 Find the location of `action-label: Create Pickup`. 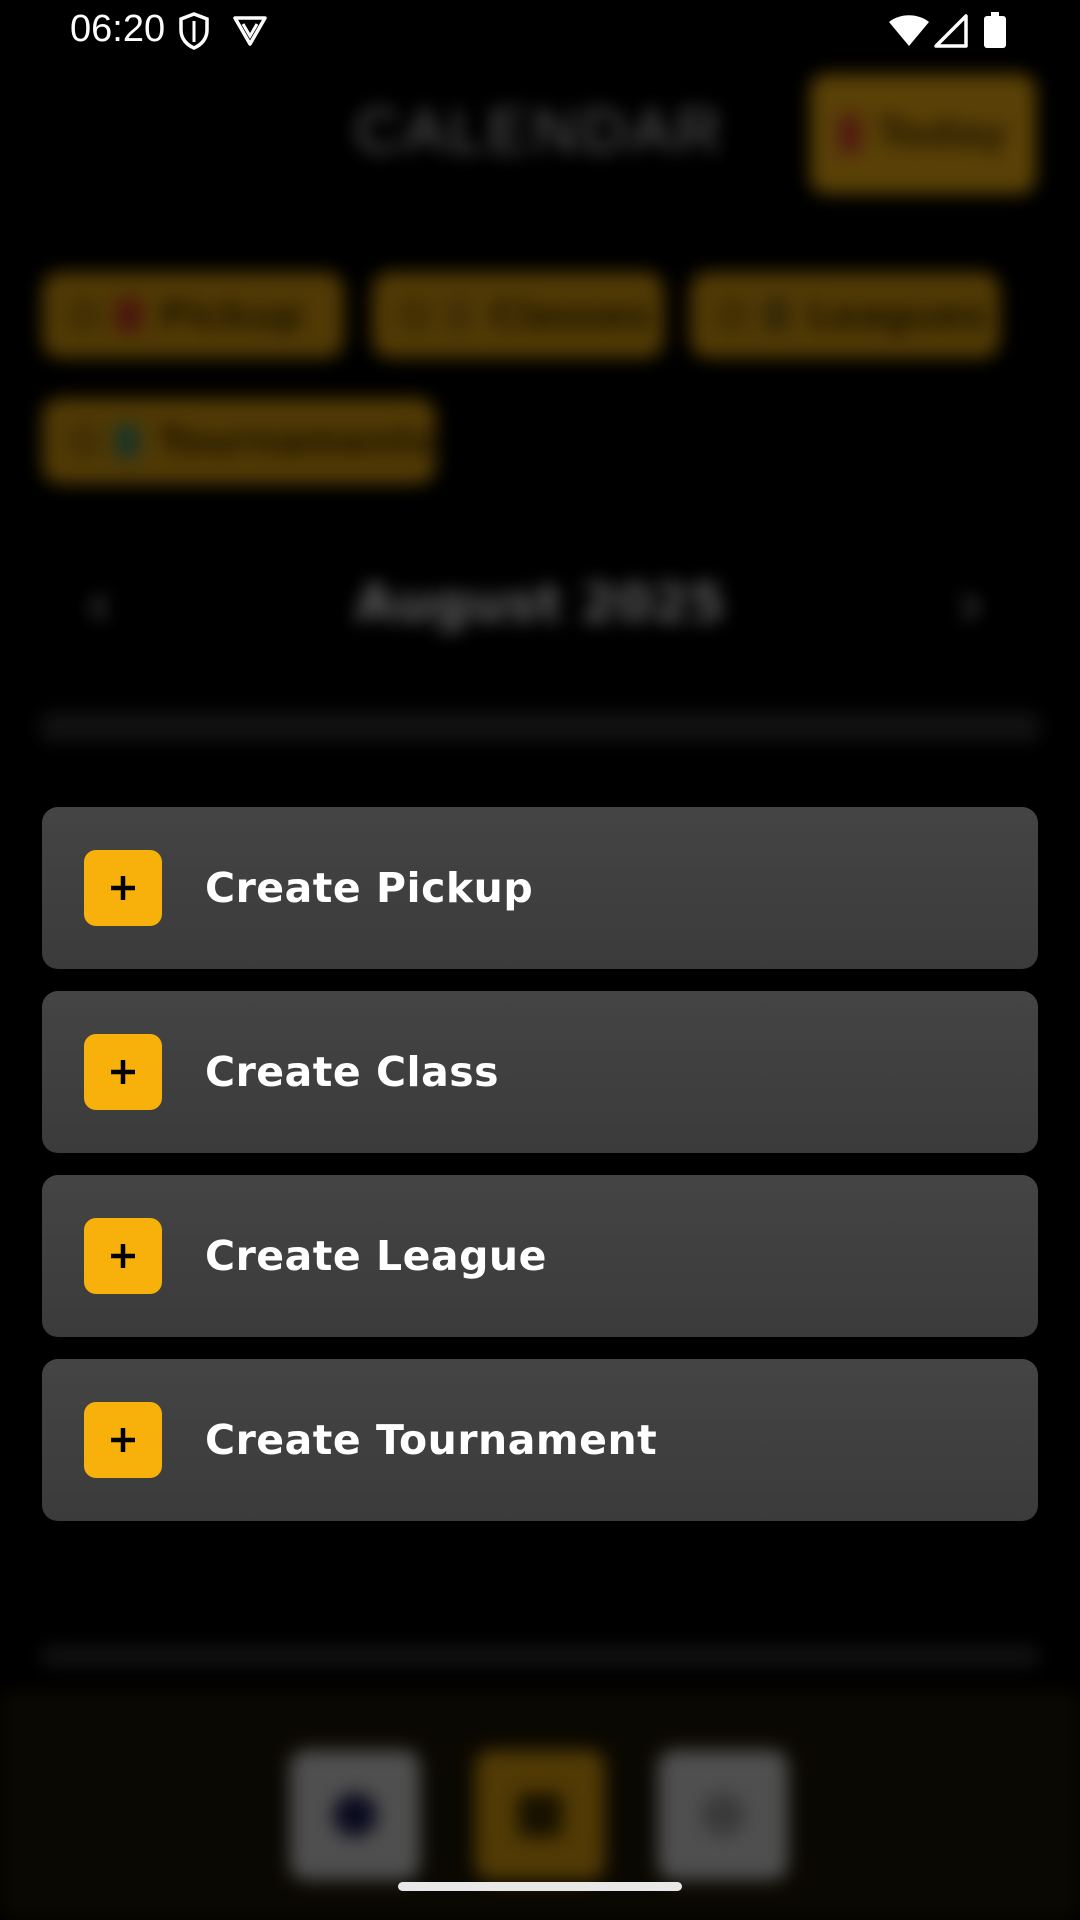

action-label: Create Pickup is located at coordinates (369, 888).